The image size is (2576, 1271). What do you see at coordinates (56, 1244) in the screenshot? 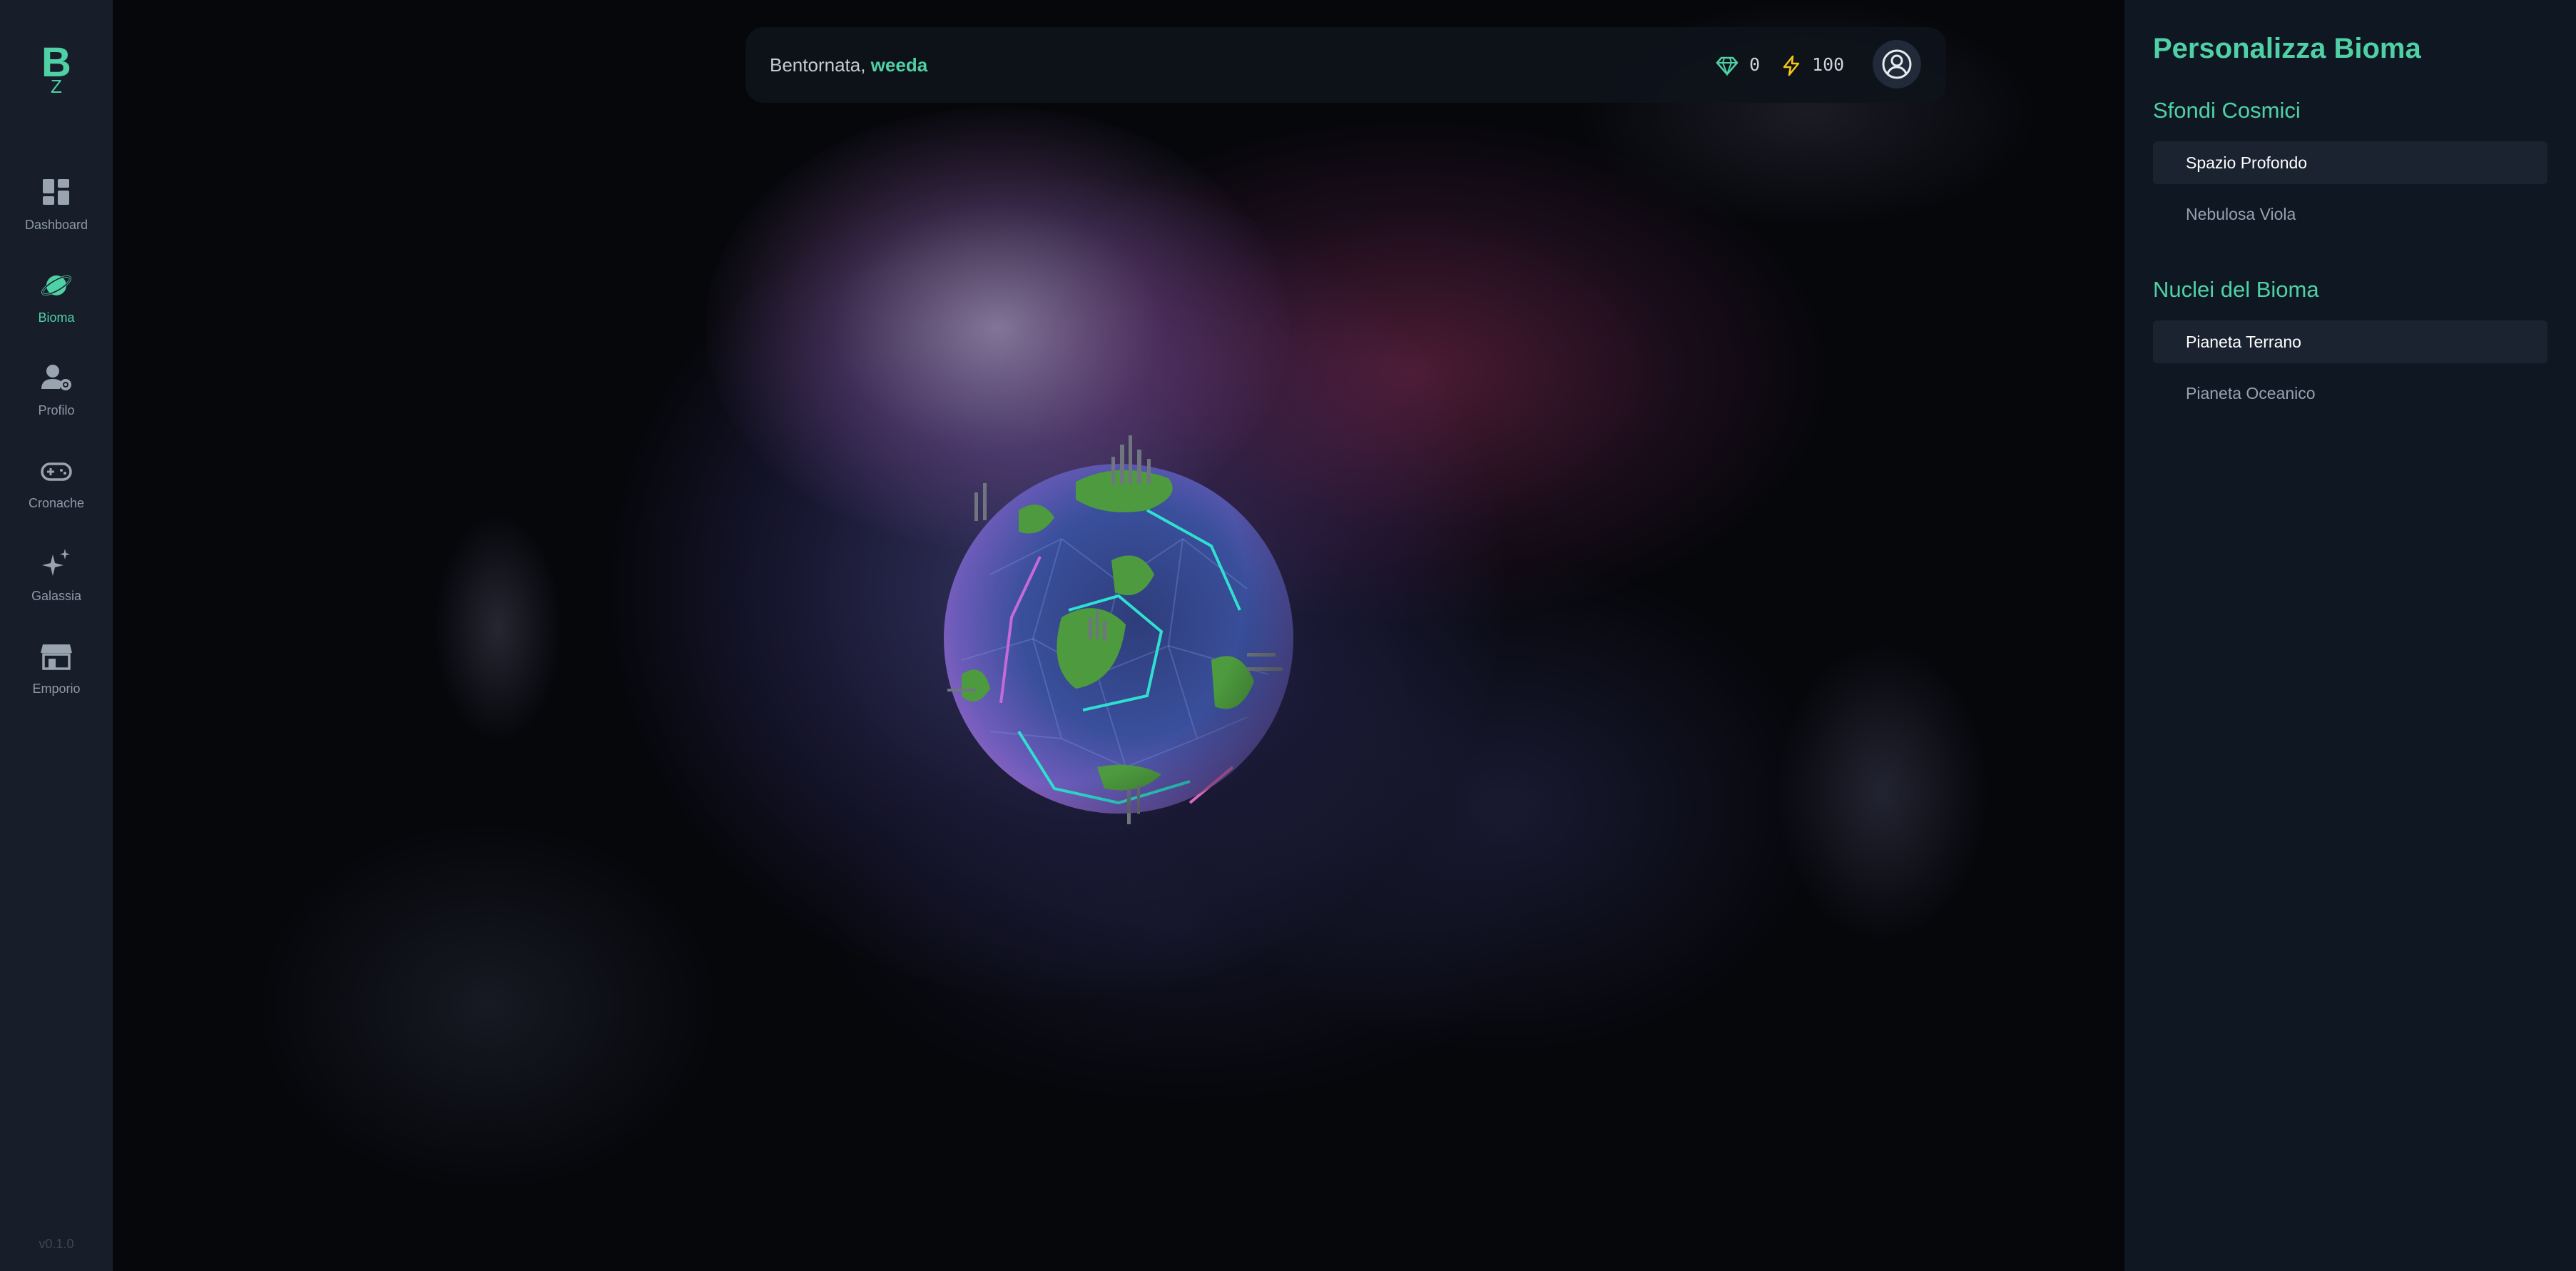
I see `app-version: v0.1.0` at bounding box center [56, 1244].